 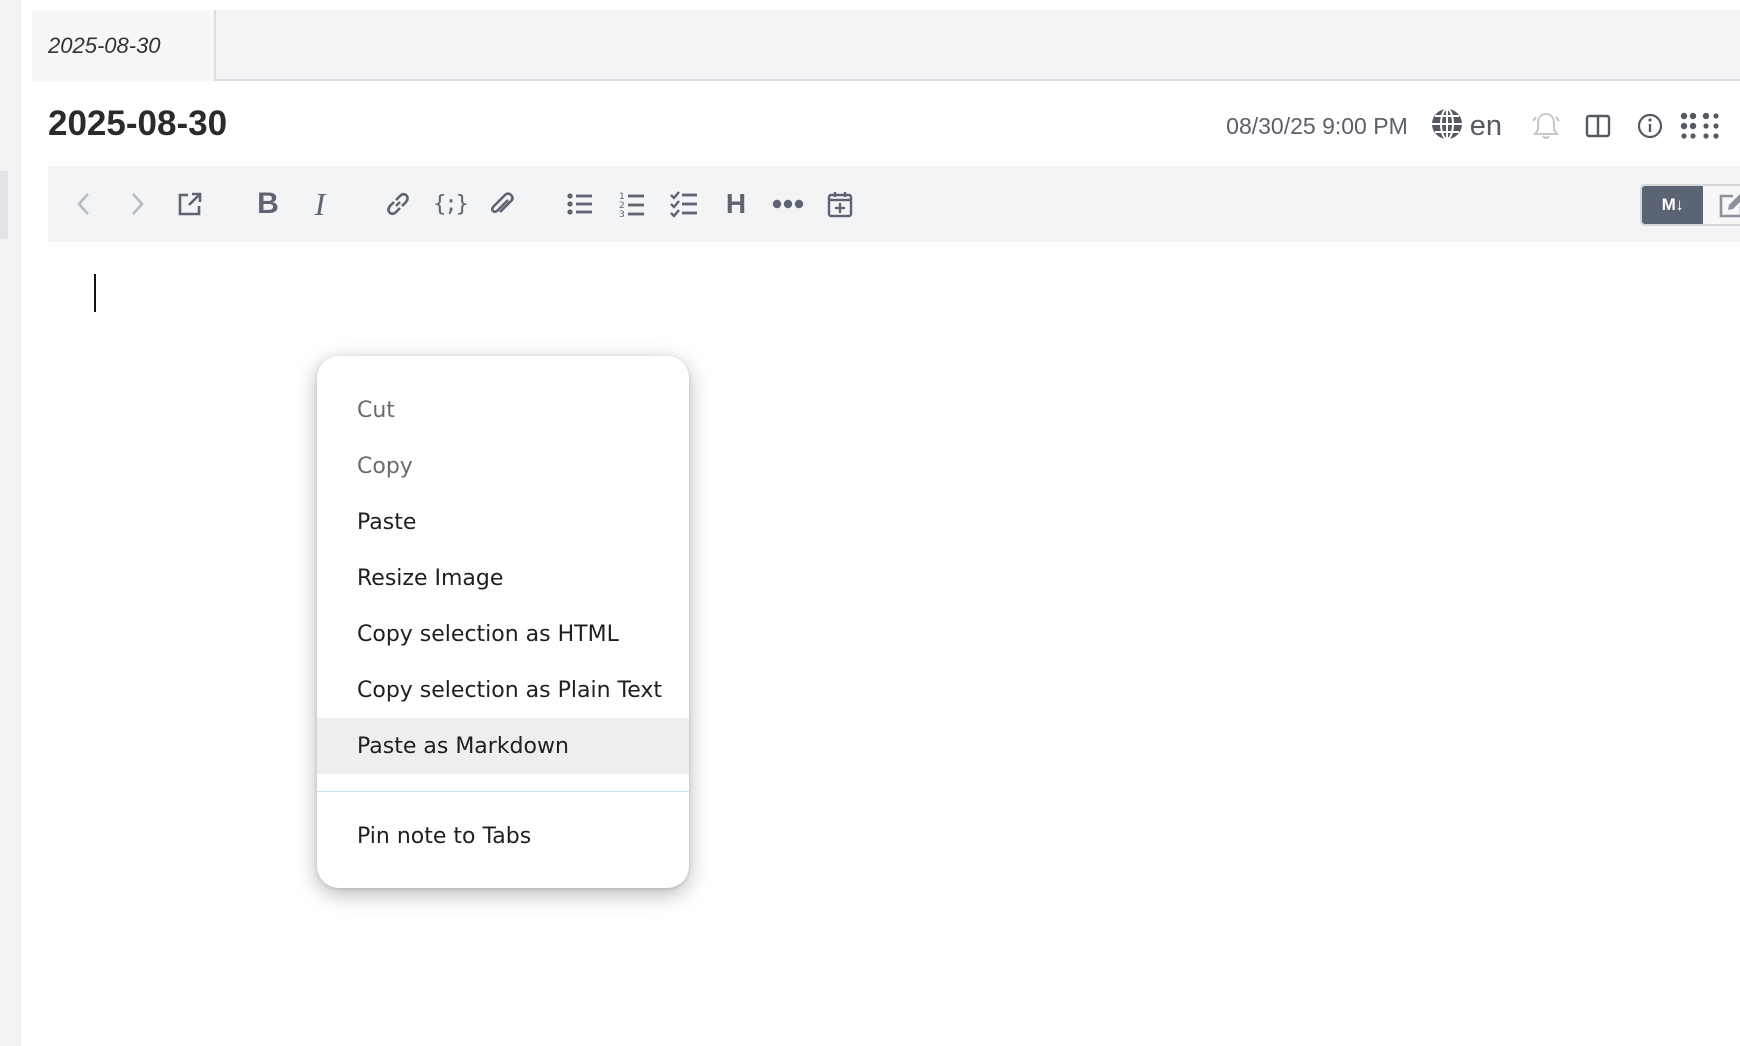 I want to click on back-button, so click(x=84, y=204).